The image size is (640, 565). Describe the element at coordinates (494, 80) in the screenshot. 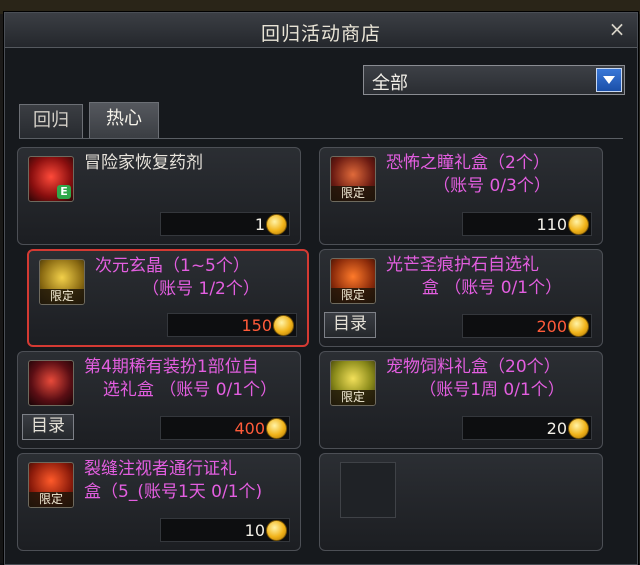

I see `category-filter-dropdown: 全部` at that location.